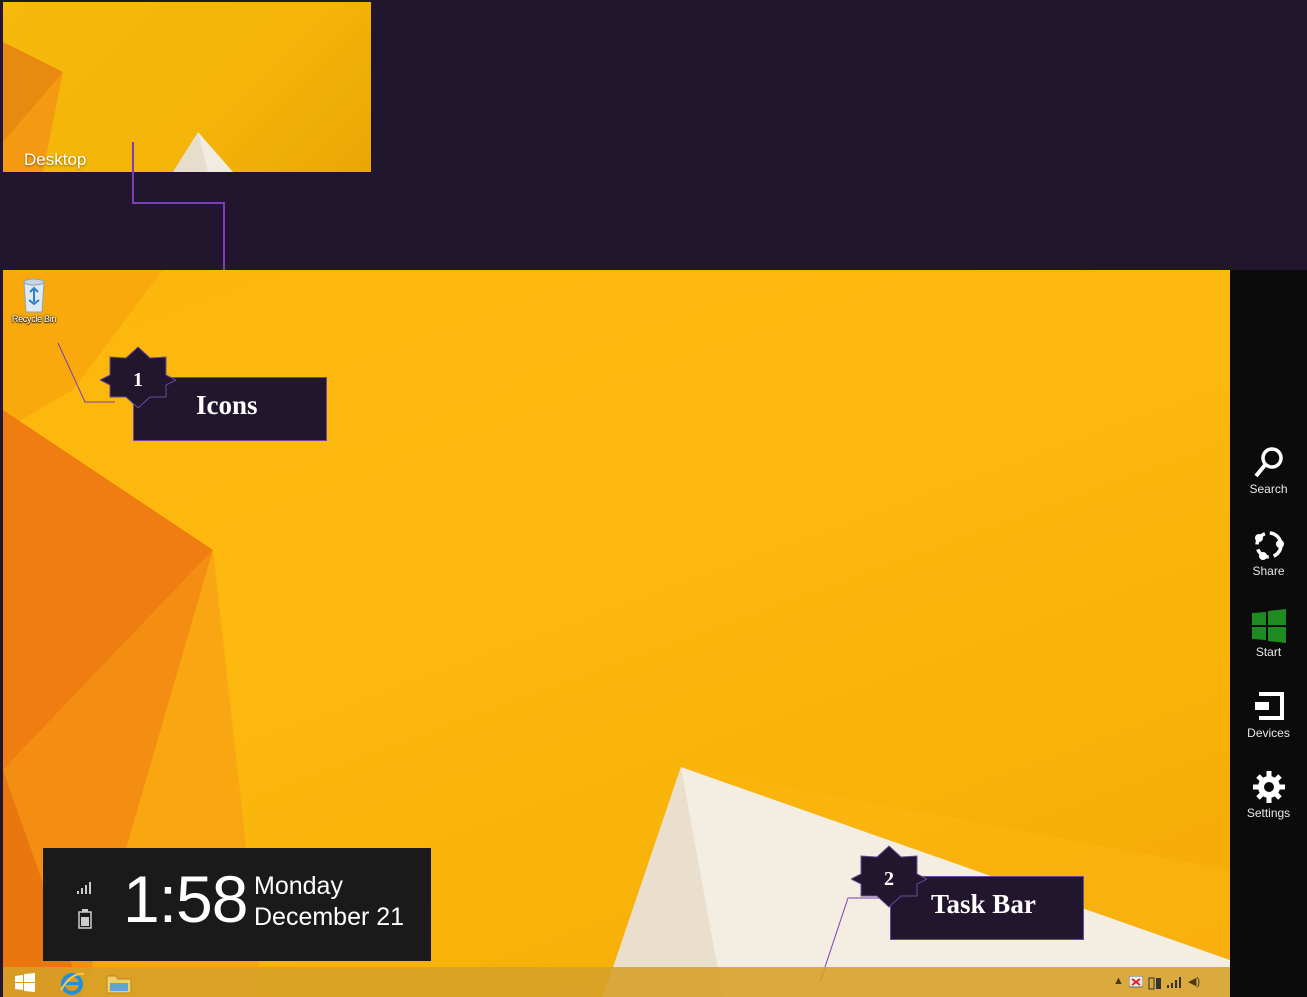 Image resolution: width=1307 pixels, height=997 pixels. I want to click on internet-explorer-icon, so click(72, 983).